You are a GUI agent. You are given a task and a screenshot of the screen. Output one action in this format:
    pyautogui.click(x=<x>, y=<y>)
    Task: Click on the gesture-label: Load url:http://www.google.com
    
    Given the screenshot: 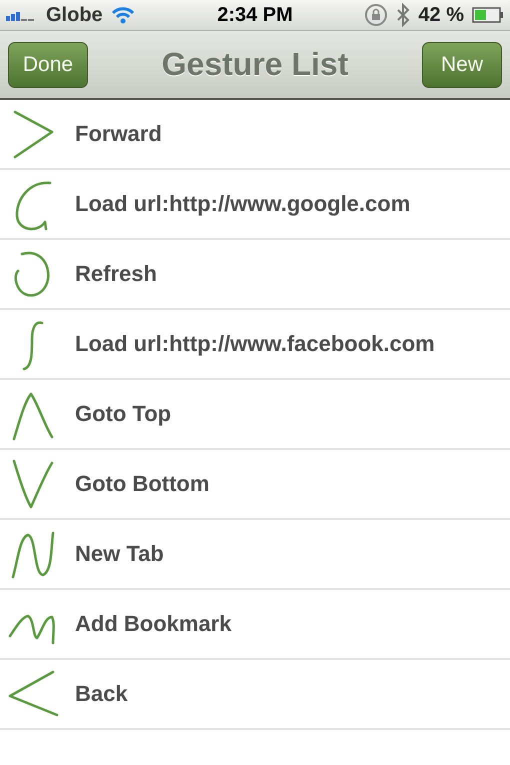 What is the action you would take?
    pyautogui.click(x=242, y=204)
    